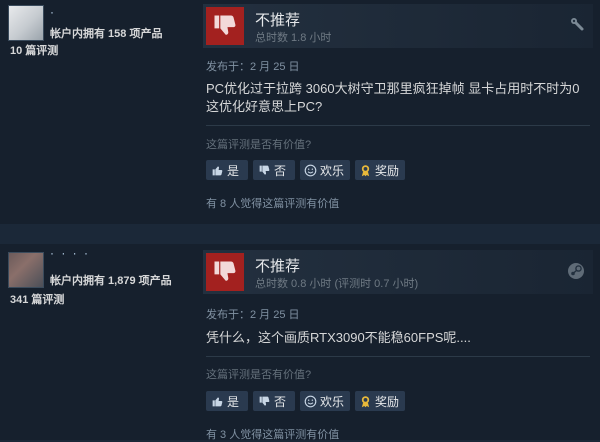  Describe the element at coordinates (106, 33) in the screenshot. I see `products-owned: 帐户内拥有 158 项产品` at that location.